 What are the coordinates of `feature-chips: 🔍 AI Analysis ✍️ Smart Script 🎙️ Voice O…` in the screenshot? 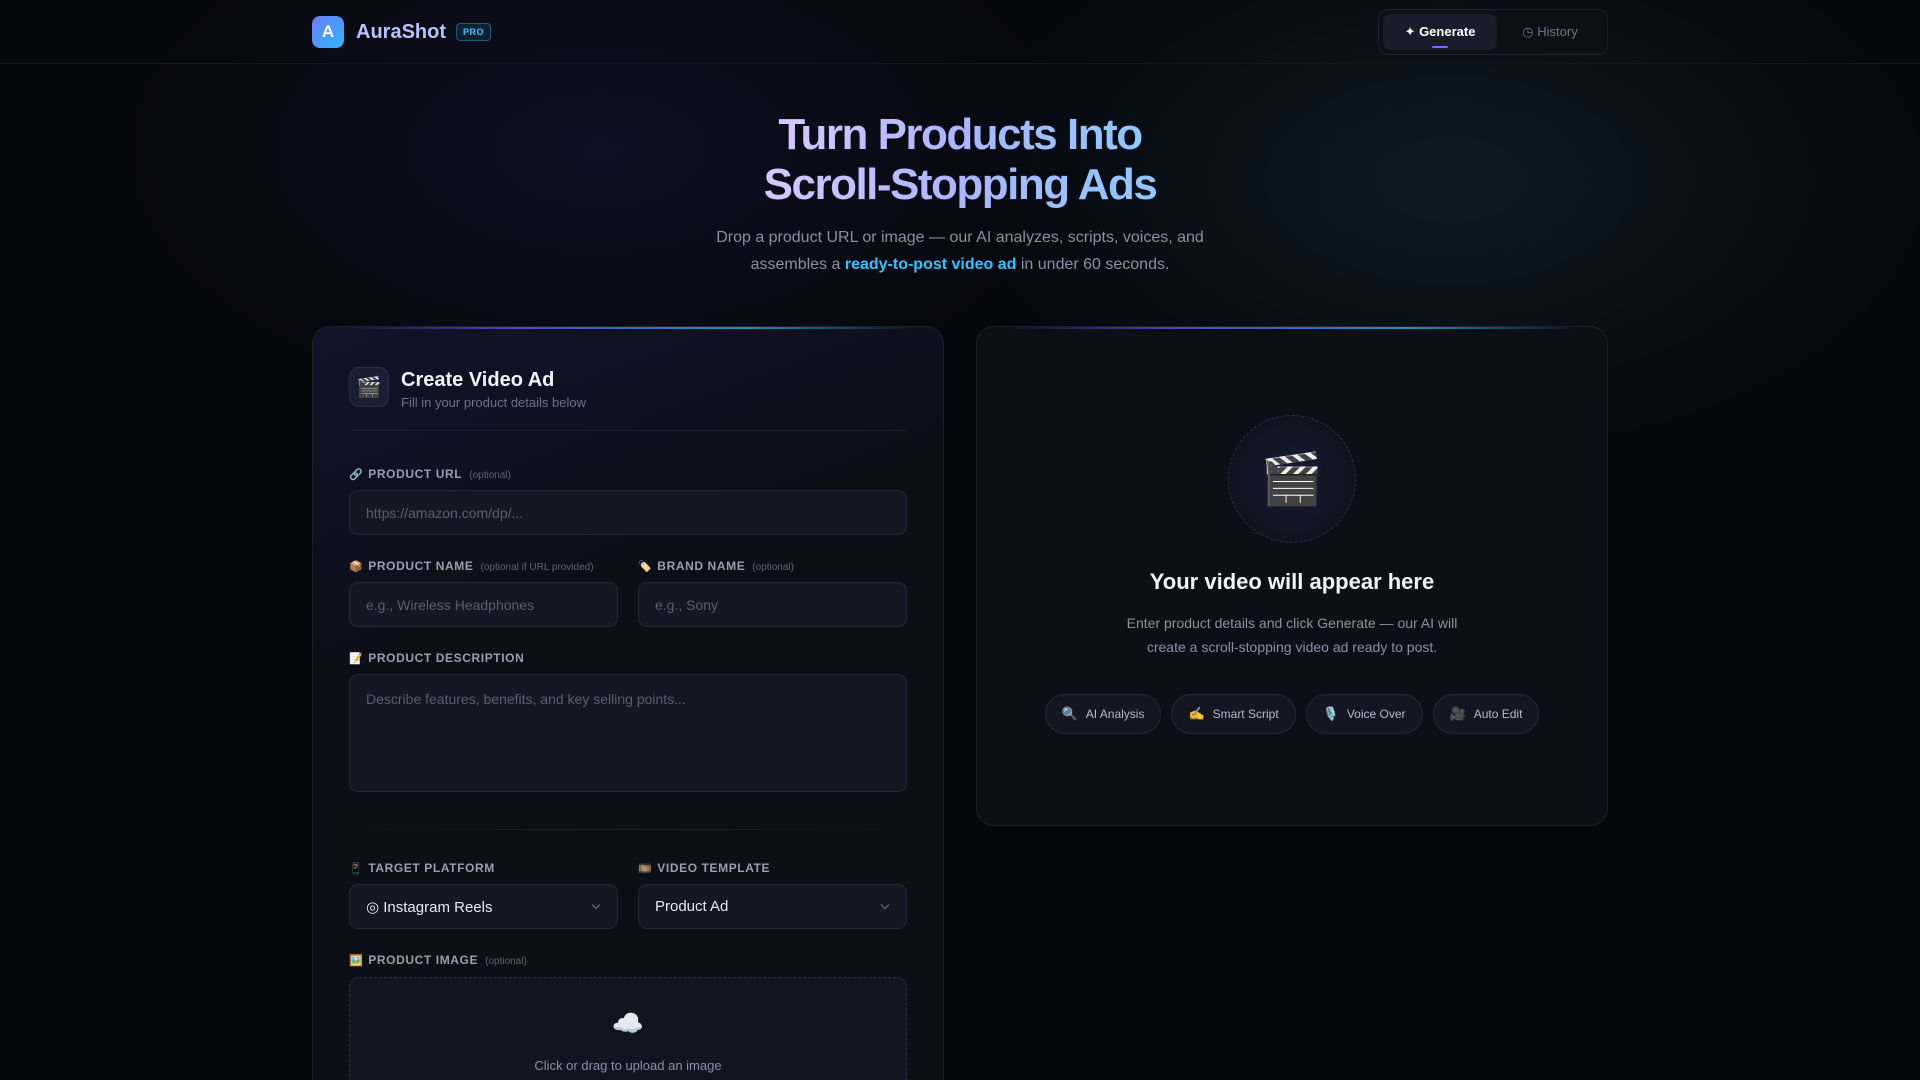 It's located at (1292, 714).